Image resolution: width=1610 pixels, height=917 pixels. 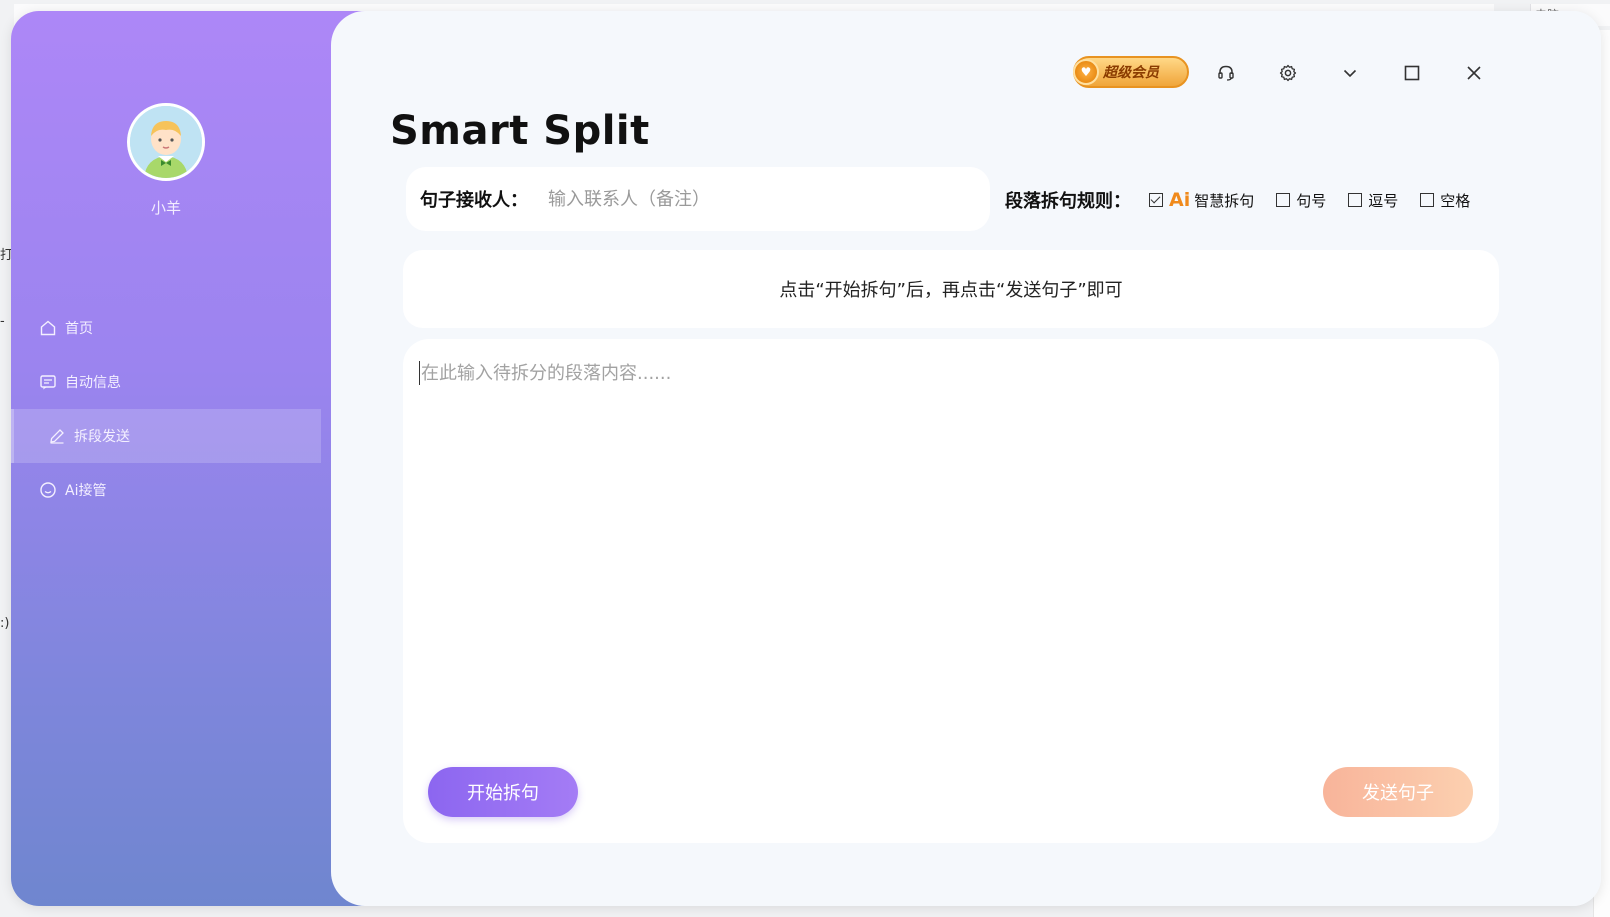 I want to click on avatar, so click(x=166, y=142).